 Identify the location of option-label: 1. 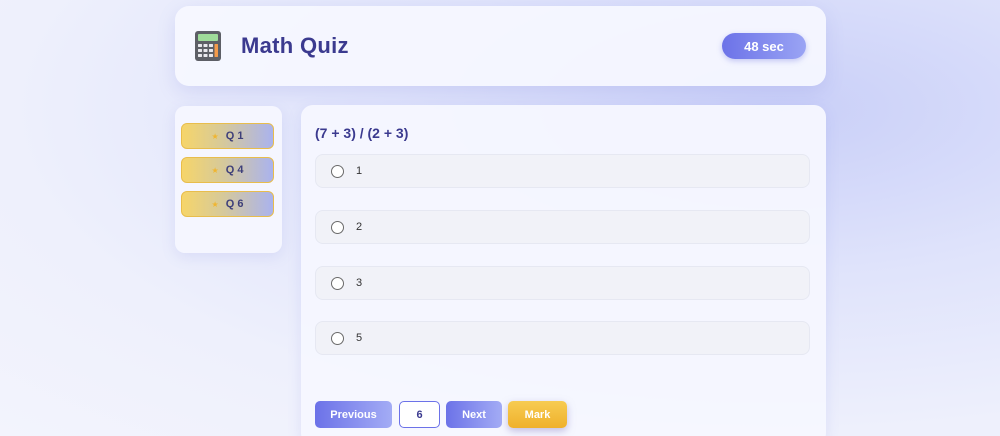
(359, 171).